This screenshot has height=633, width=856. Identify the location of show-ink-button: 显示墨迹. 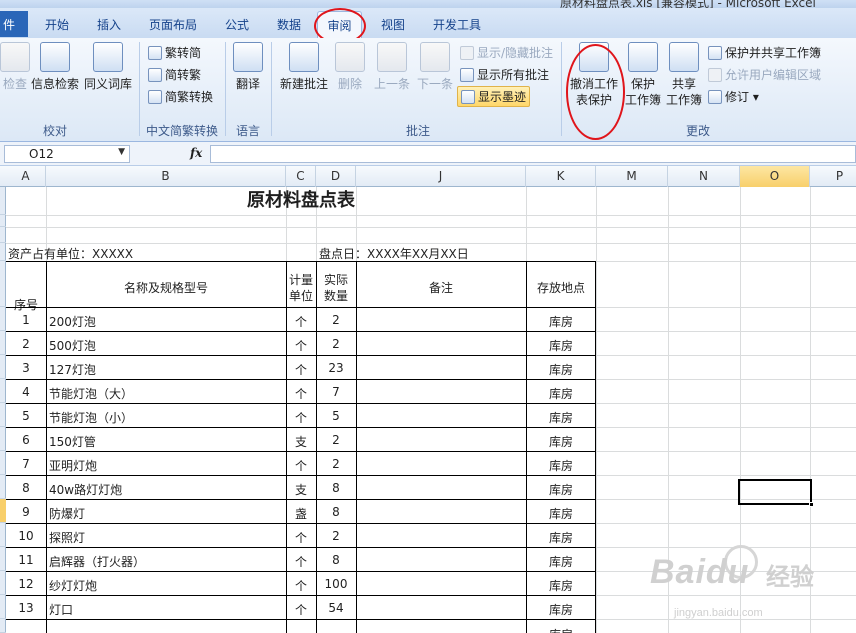
(494, 96).